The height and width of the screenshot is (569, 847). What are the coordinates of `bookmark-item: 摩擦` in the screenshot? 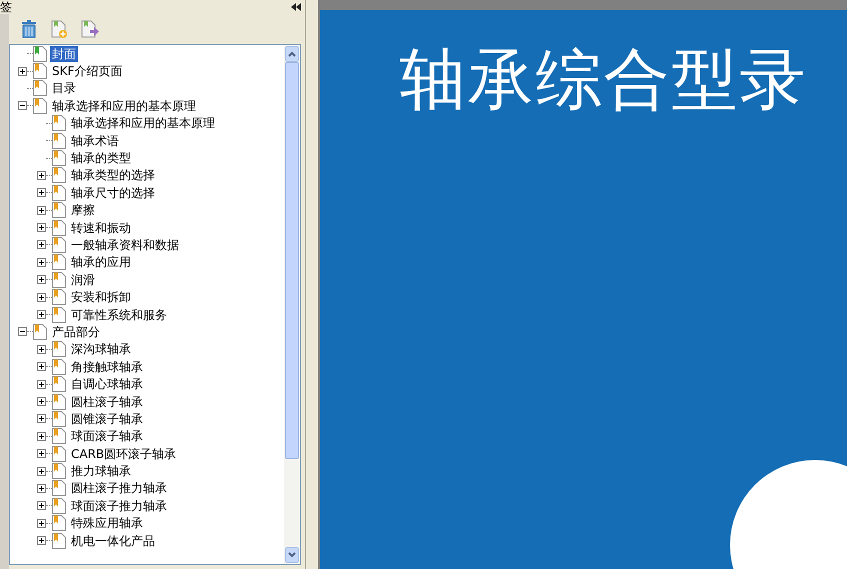 It's located at (83, 210).